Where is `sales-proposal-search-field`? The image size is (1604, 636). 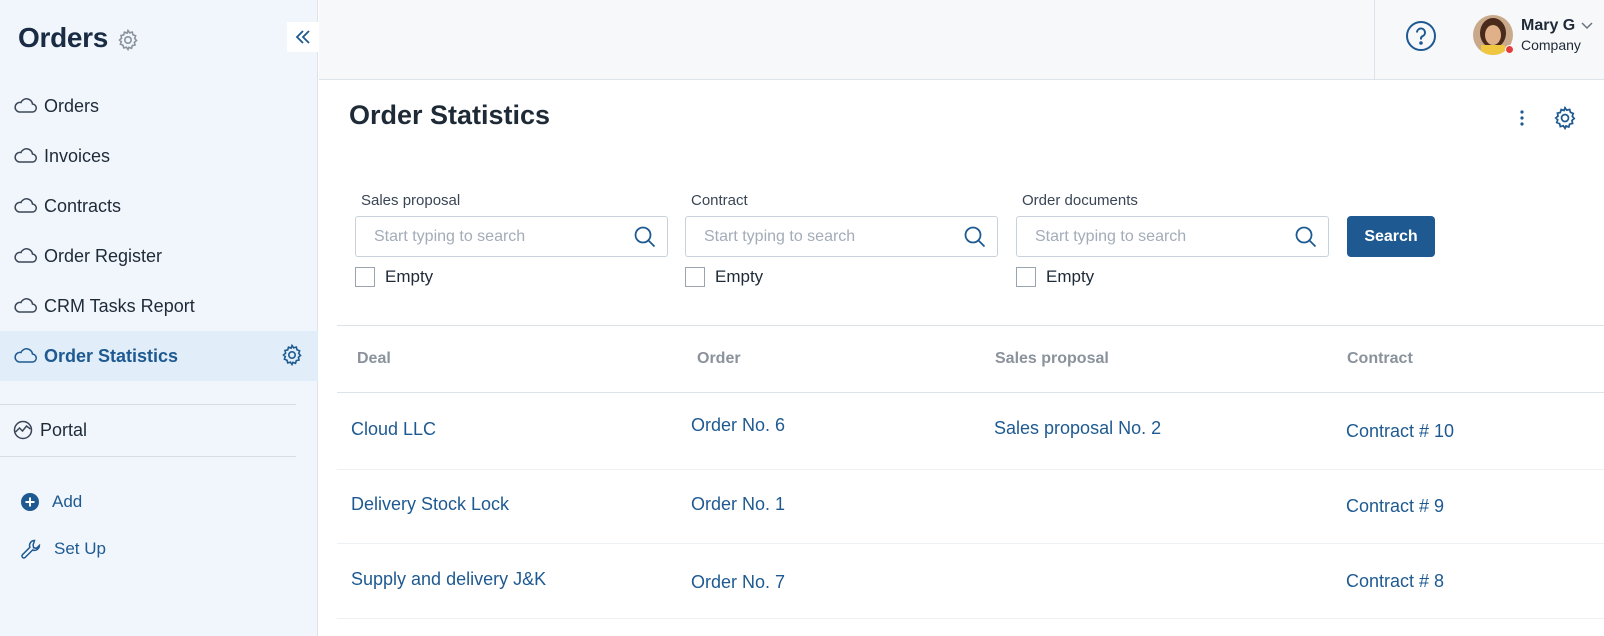
sales-proposal-search-field is located at coordinates (511, 236).